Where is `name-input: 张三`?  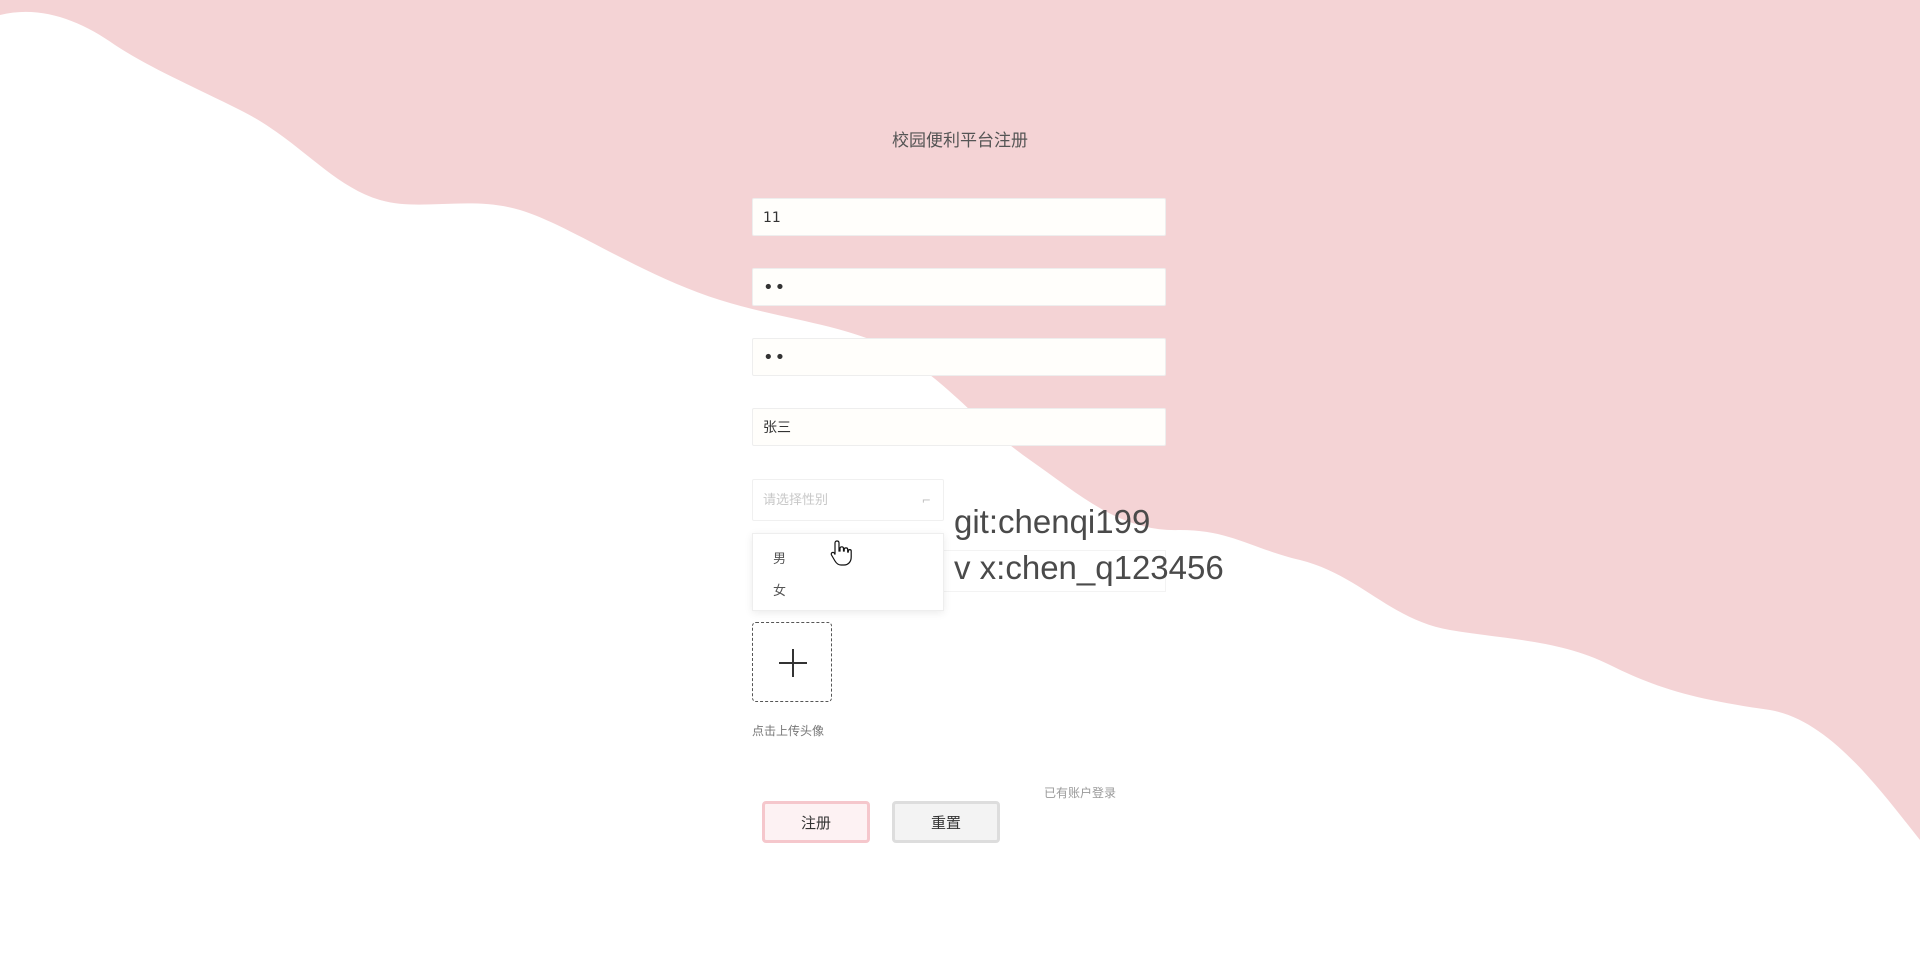 name-input: 张三 is located at coordinates (959, 427).